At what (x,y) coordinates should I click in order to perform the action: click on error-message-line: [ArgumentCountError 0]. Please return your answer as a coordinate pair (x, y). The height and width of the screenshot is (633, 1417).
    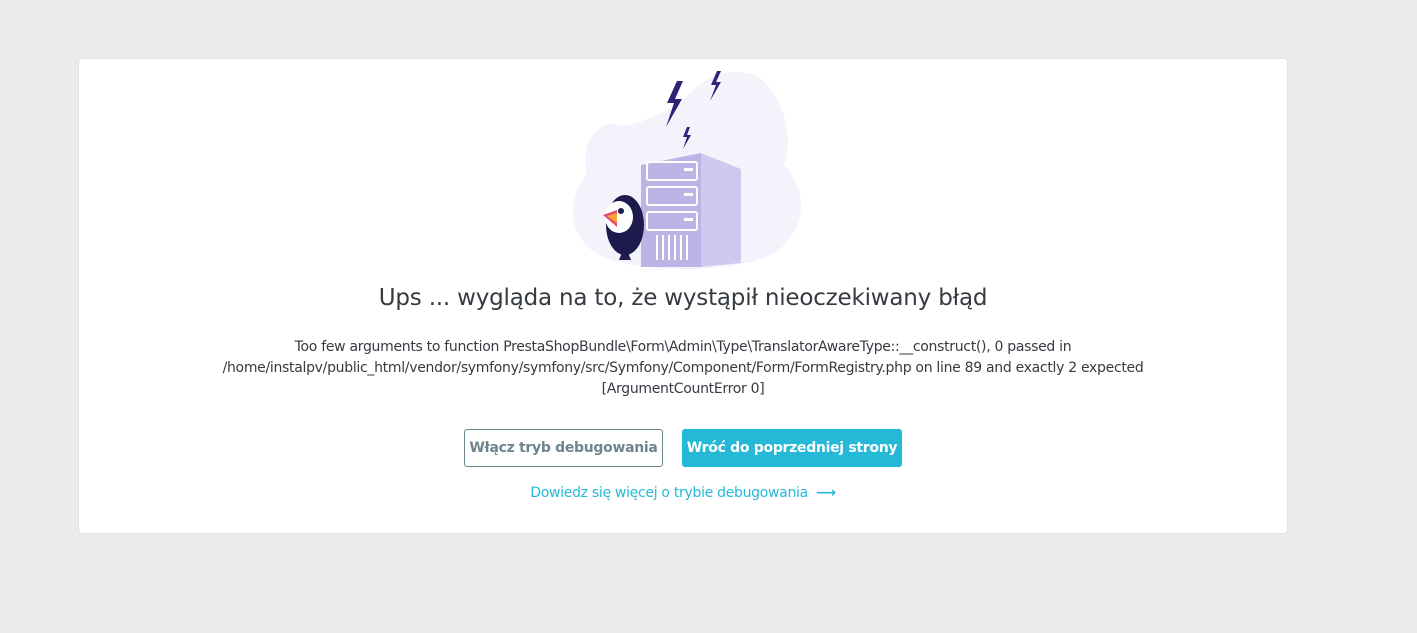
    Looking at the image, I should click on (683, 389).